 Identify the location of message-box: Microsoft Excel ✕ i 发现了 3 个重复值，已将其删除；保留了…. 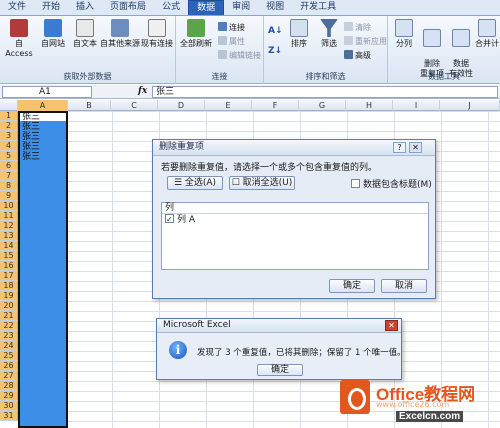
(281, 349).